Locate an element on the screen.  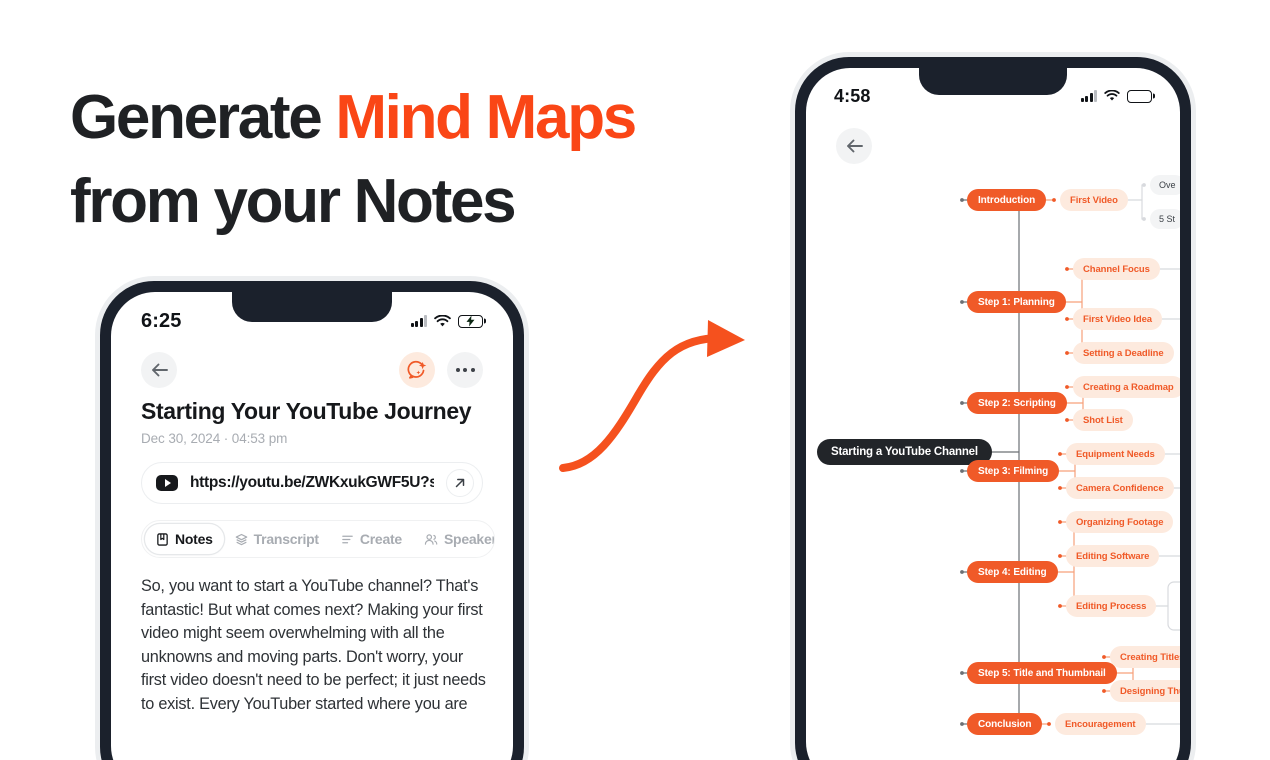
mindmap-node: First Video Idea is located at coordinates (1117, 319).